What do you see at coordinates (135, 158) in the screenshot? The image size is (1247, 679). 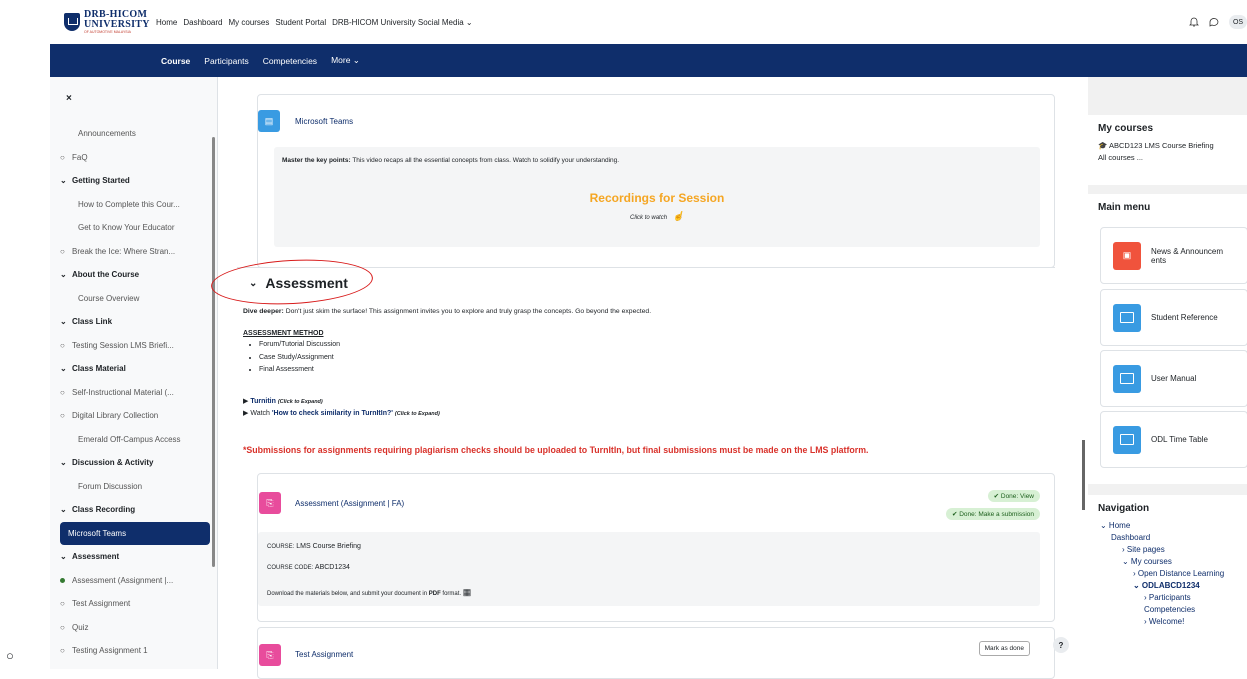 I see `course-index-item: ○ FaQ` at bounding box center [135, 158].